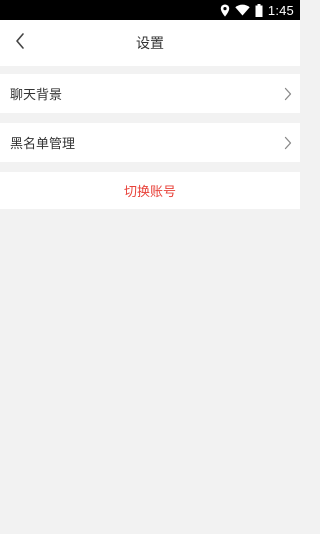 The height and width of the screenshot is (534, 320). I want to click on settings-item-blacklist: 黑名单管理, so click(150, 142).